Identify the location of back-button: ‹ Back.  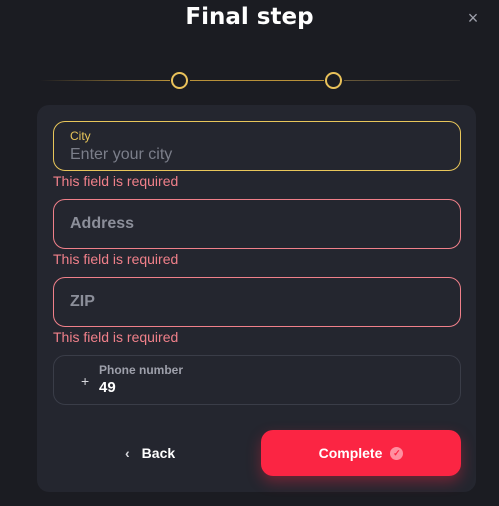
(150, 453).